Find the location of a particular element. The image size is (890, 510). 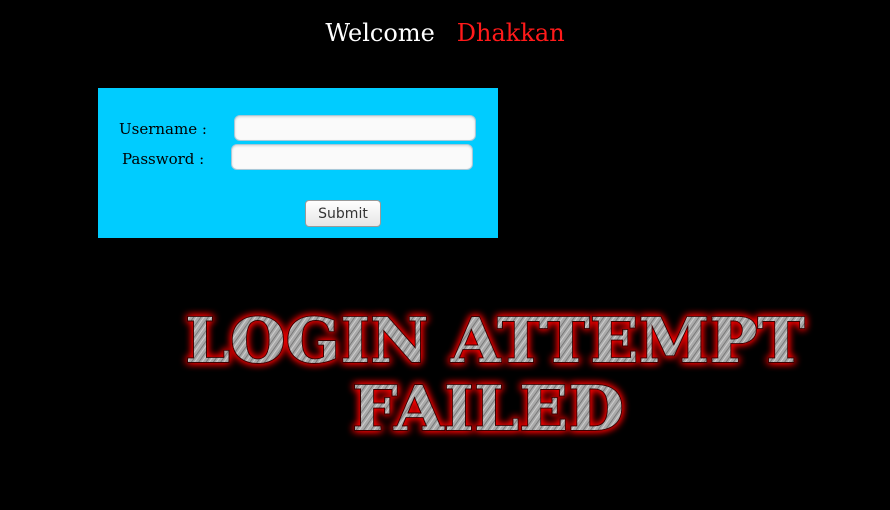

password-label: Password : is located at coordinates (163, 159).